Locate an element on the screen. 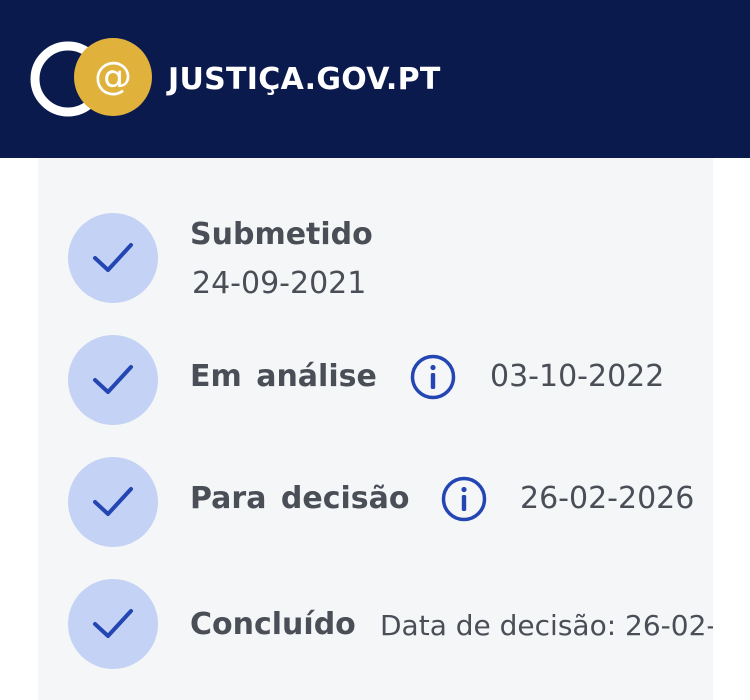 This screenshot has height=700, width=750. step-em-analise-status is located at coordinates (113, 380).